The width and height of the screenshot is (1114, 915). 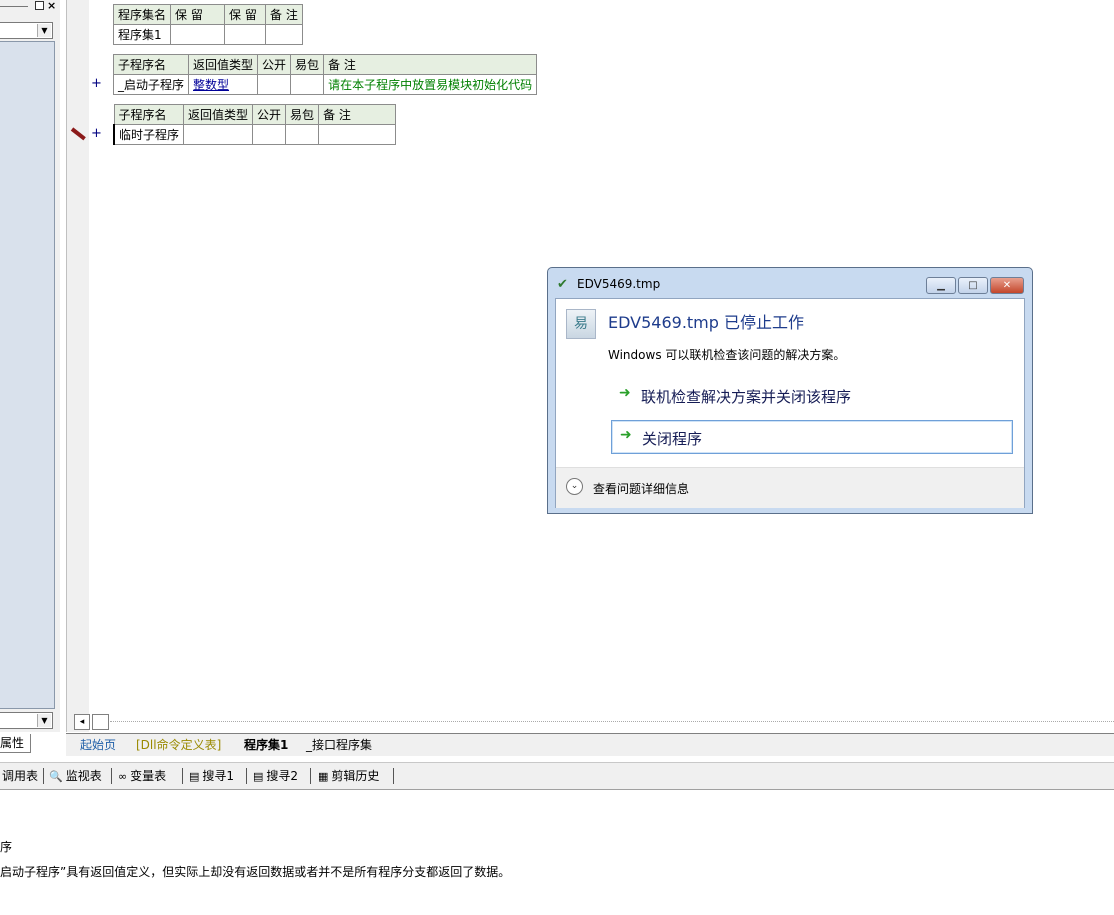 I want to click on glasses-icon: ∞, so click(x=123, y=776).